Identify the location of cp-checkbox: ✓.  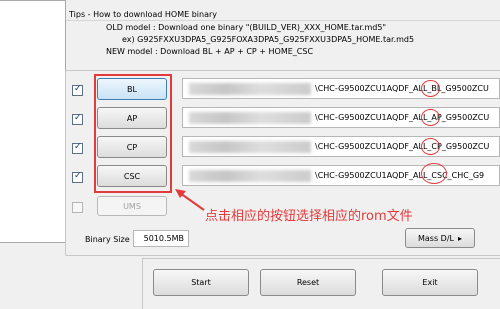
(77, 148).